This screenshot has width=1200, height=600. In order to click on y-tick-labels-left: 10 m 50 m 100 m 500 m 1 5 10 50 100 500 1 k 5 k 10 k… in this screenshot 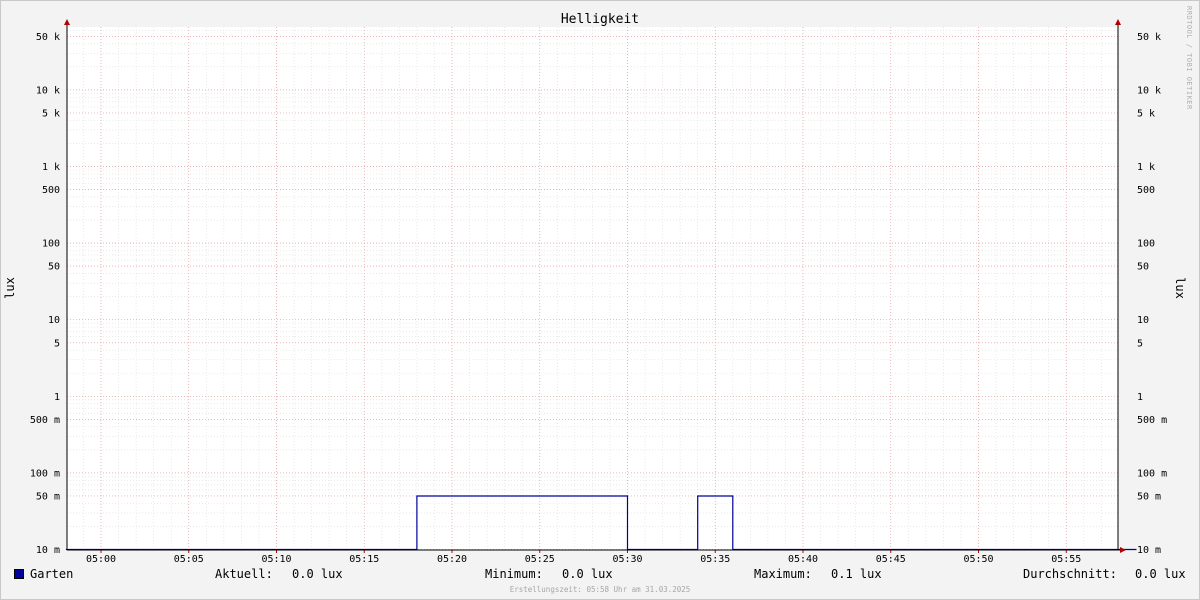, I will do `click(45, 294)`.